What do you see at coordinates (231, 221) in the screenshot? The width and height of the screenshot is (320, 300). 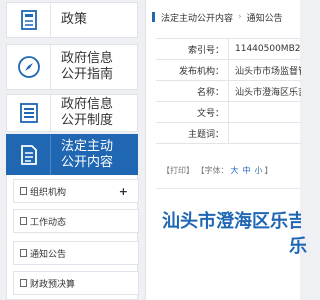 I see `article-title: 汕头市澄海区乐吉` at bounding box center [231, 221].